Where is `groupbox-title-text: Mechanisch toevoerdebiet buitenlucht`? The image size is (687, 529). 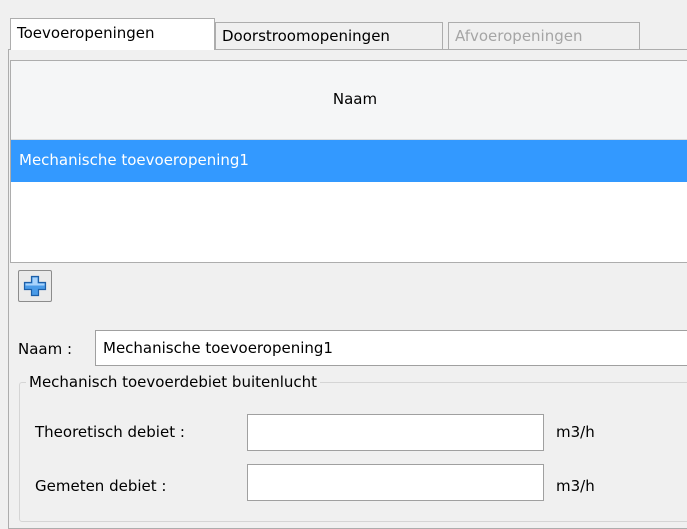
groupbox-title-text: Mechanisch toevoerdebiet buitenlucht is located at coordinates (173, 382).